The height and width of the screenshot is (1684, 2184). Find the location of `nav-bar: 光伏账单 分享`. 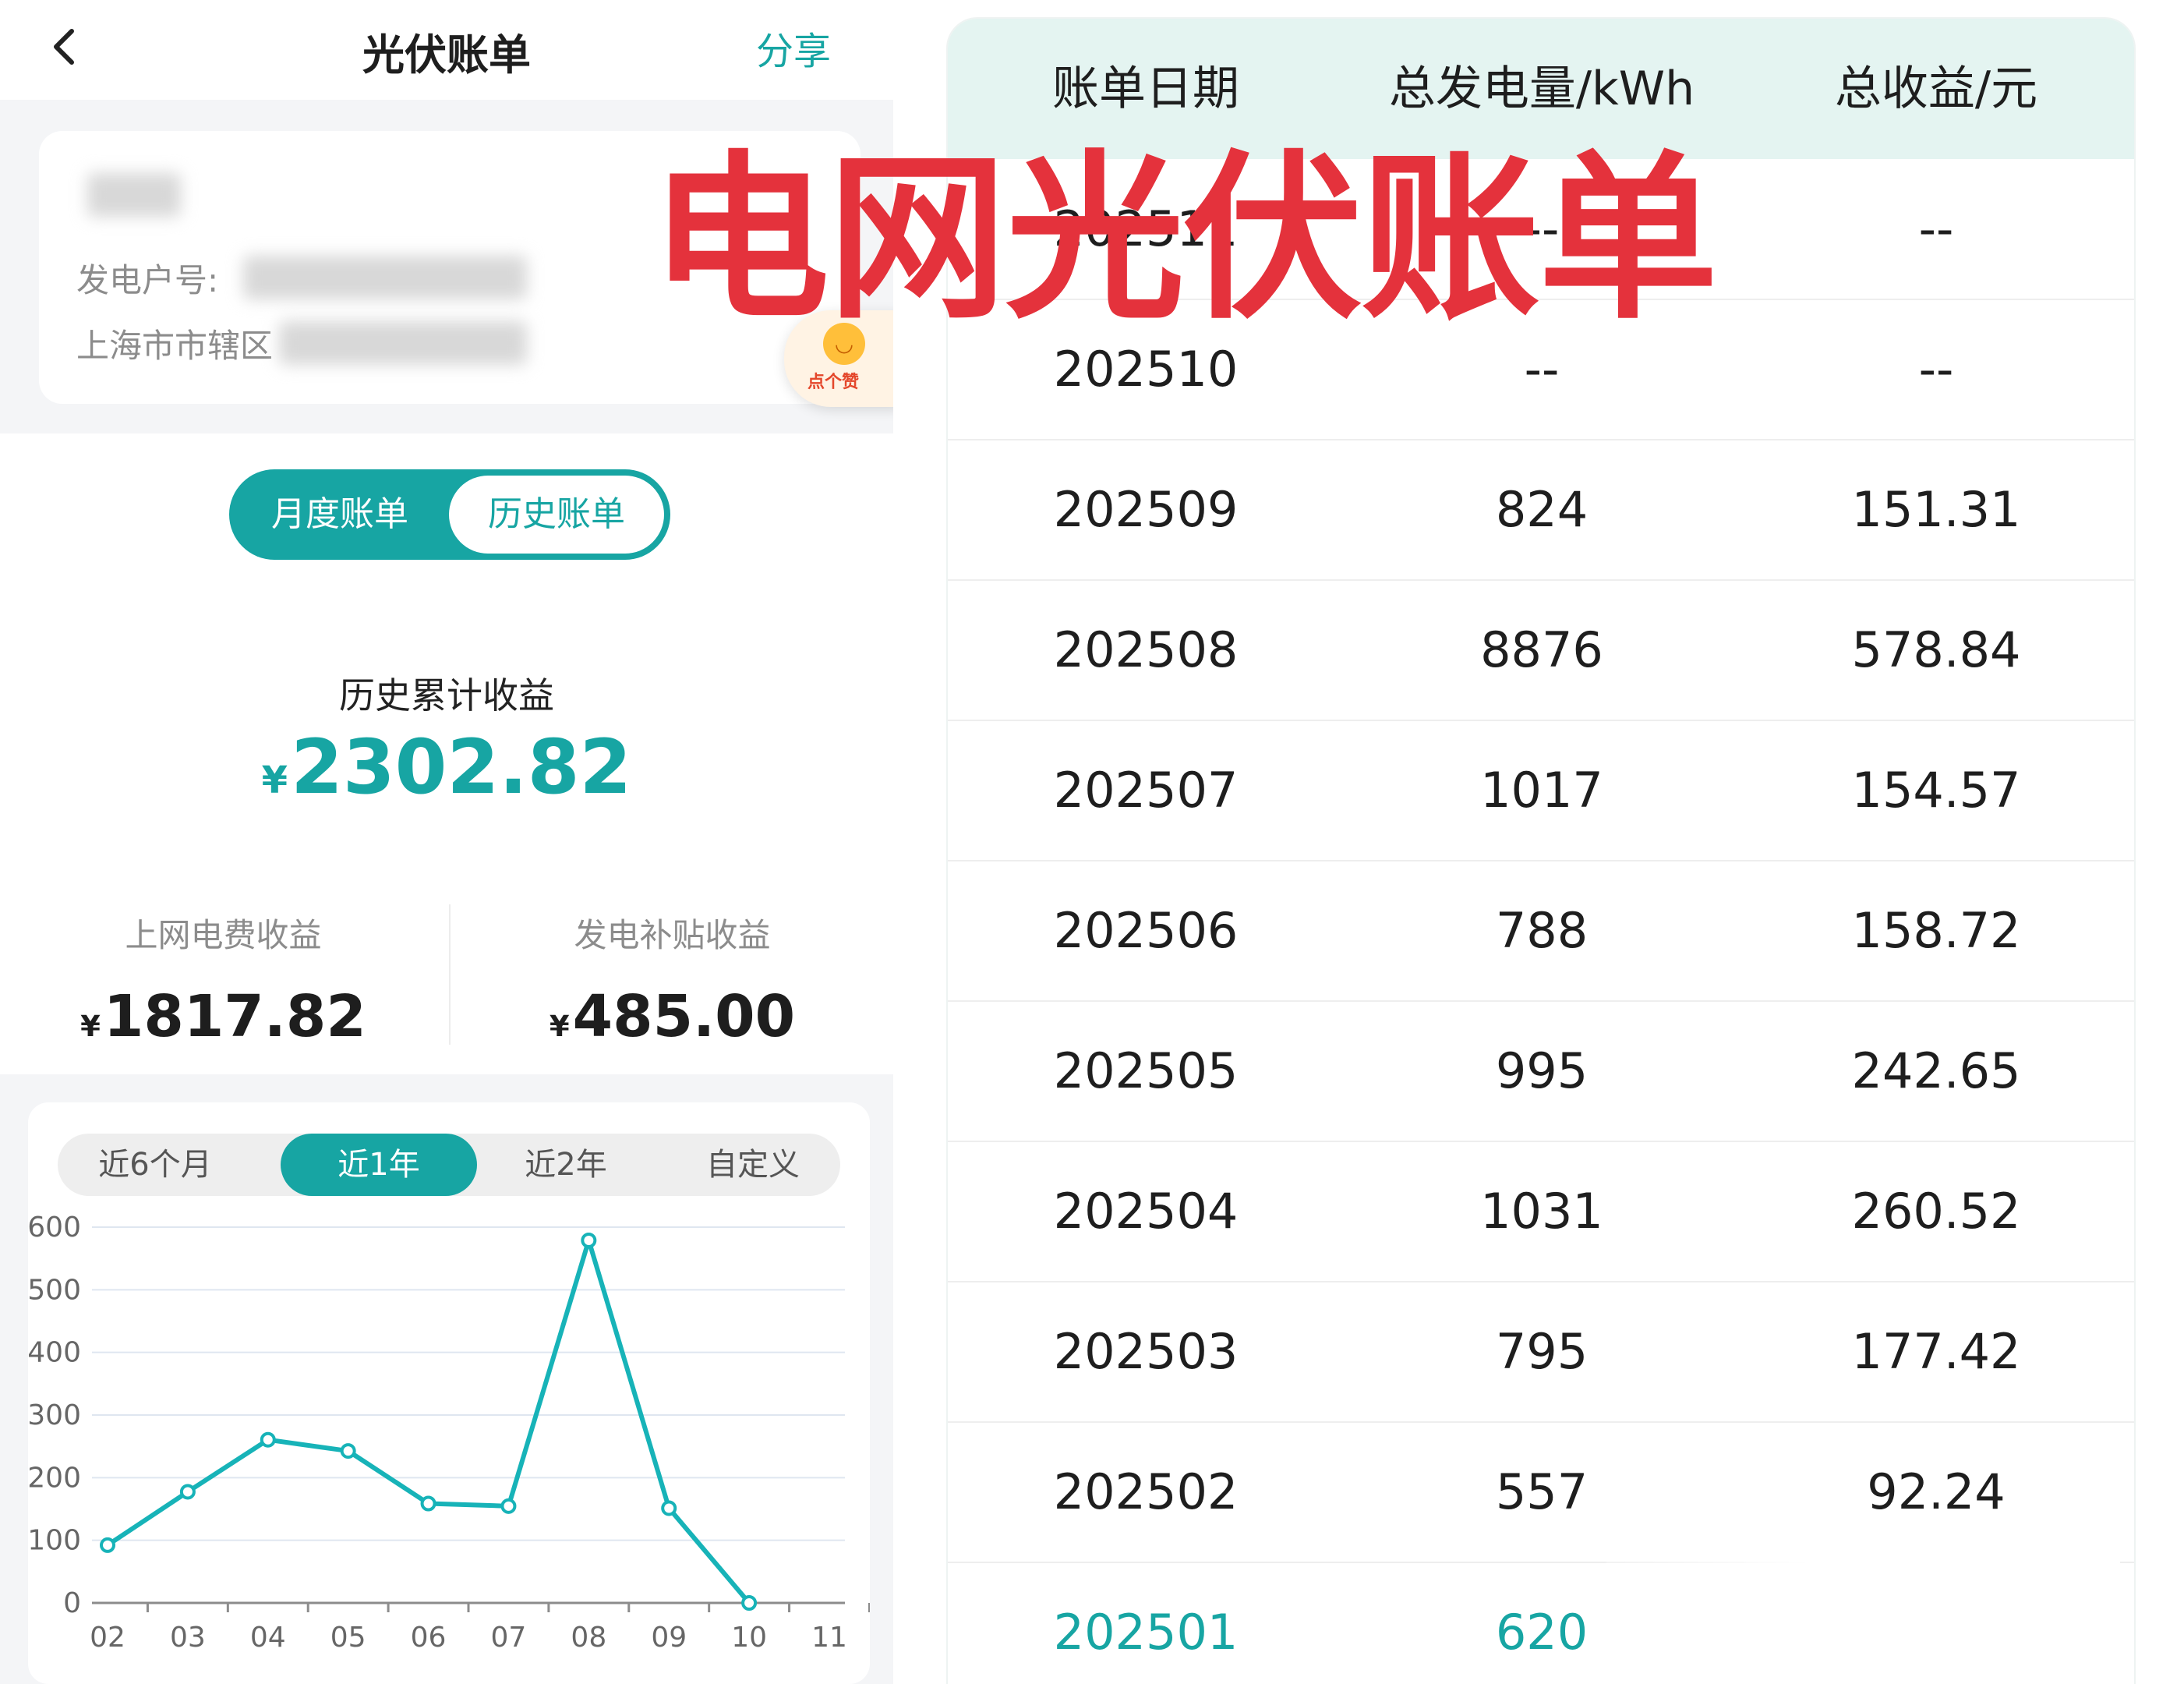

nav-bar: 光伏账单 分享 is located at coordinates (447, 50).